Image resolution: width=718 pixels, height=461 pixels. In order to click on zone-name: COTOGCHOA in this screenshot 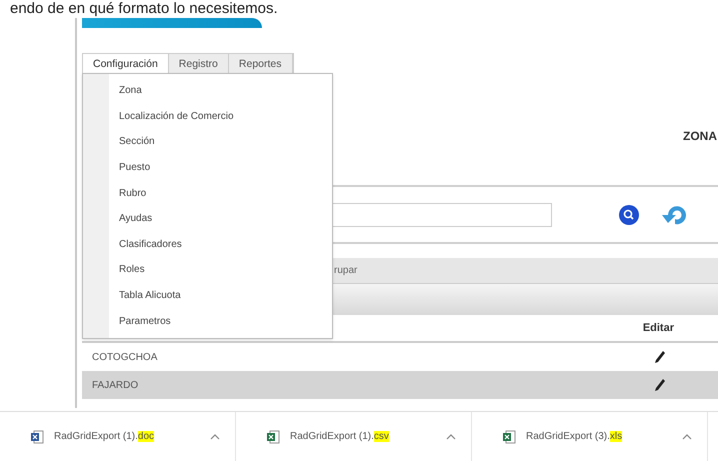, I will do `click(125, 357)`.